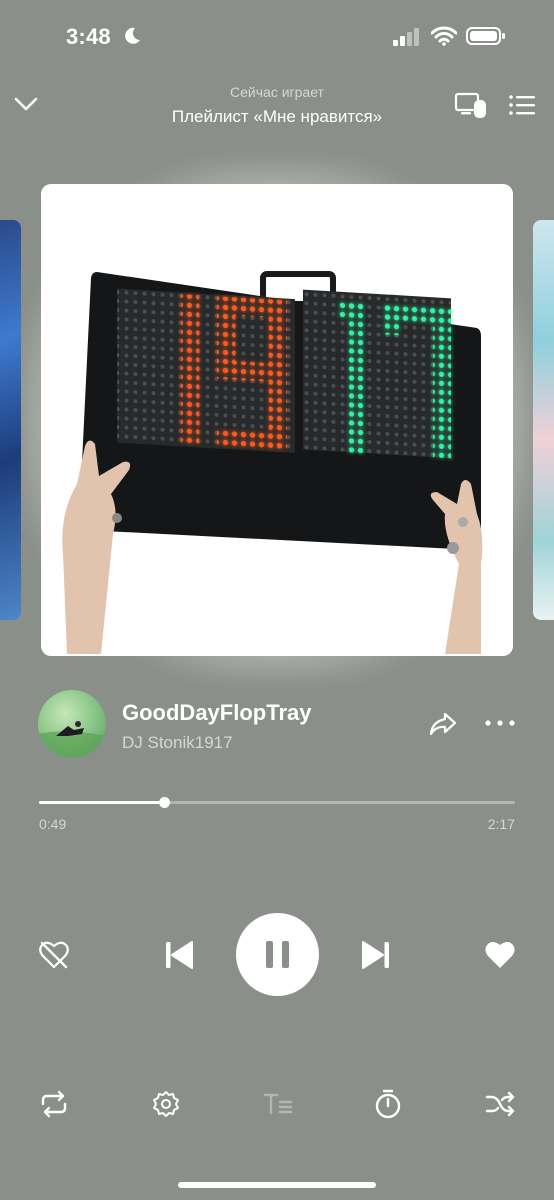 This screenshot has height=1200, width=554. I want to click on device-button, so click(471, 105).